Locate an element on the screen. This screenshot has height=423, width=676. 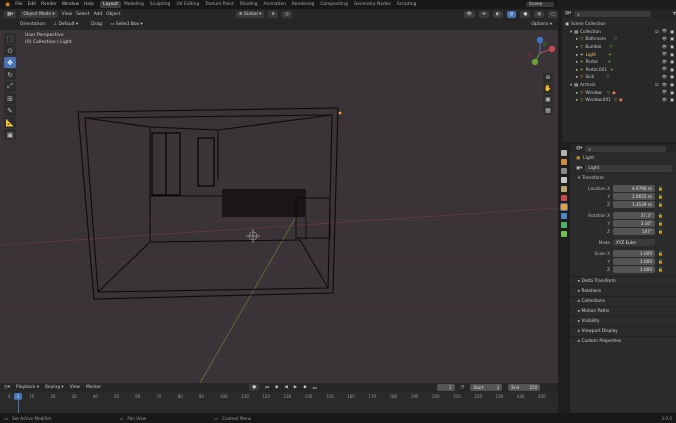
scene-tab-icon is located at coordinates (564, 189).